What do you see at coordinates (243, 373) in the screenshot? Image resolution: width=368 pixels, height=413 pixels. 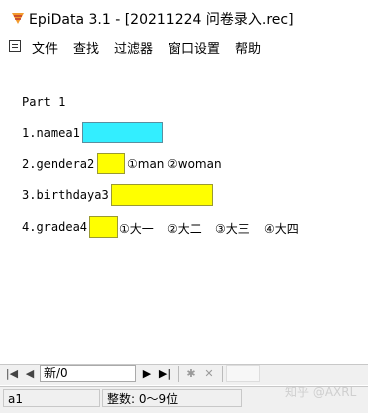 I see `navigator-spacer` at bounding box center [243, 373].